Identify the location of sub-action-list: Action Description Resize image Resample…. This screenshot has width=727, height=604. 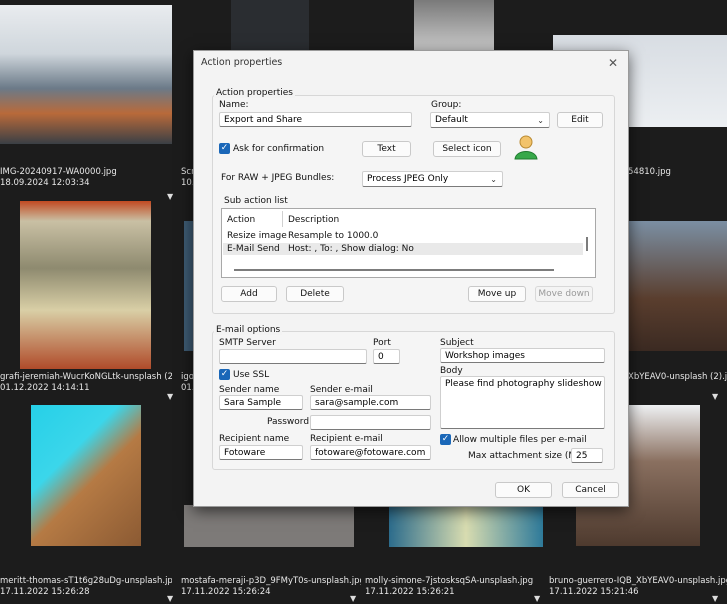
(408, 243).